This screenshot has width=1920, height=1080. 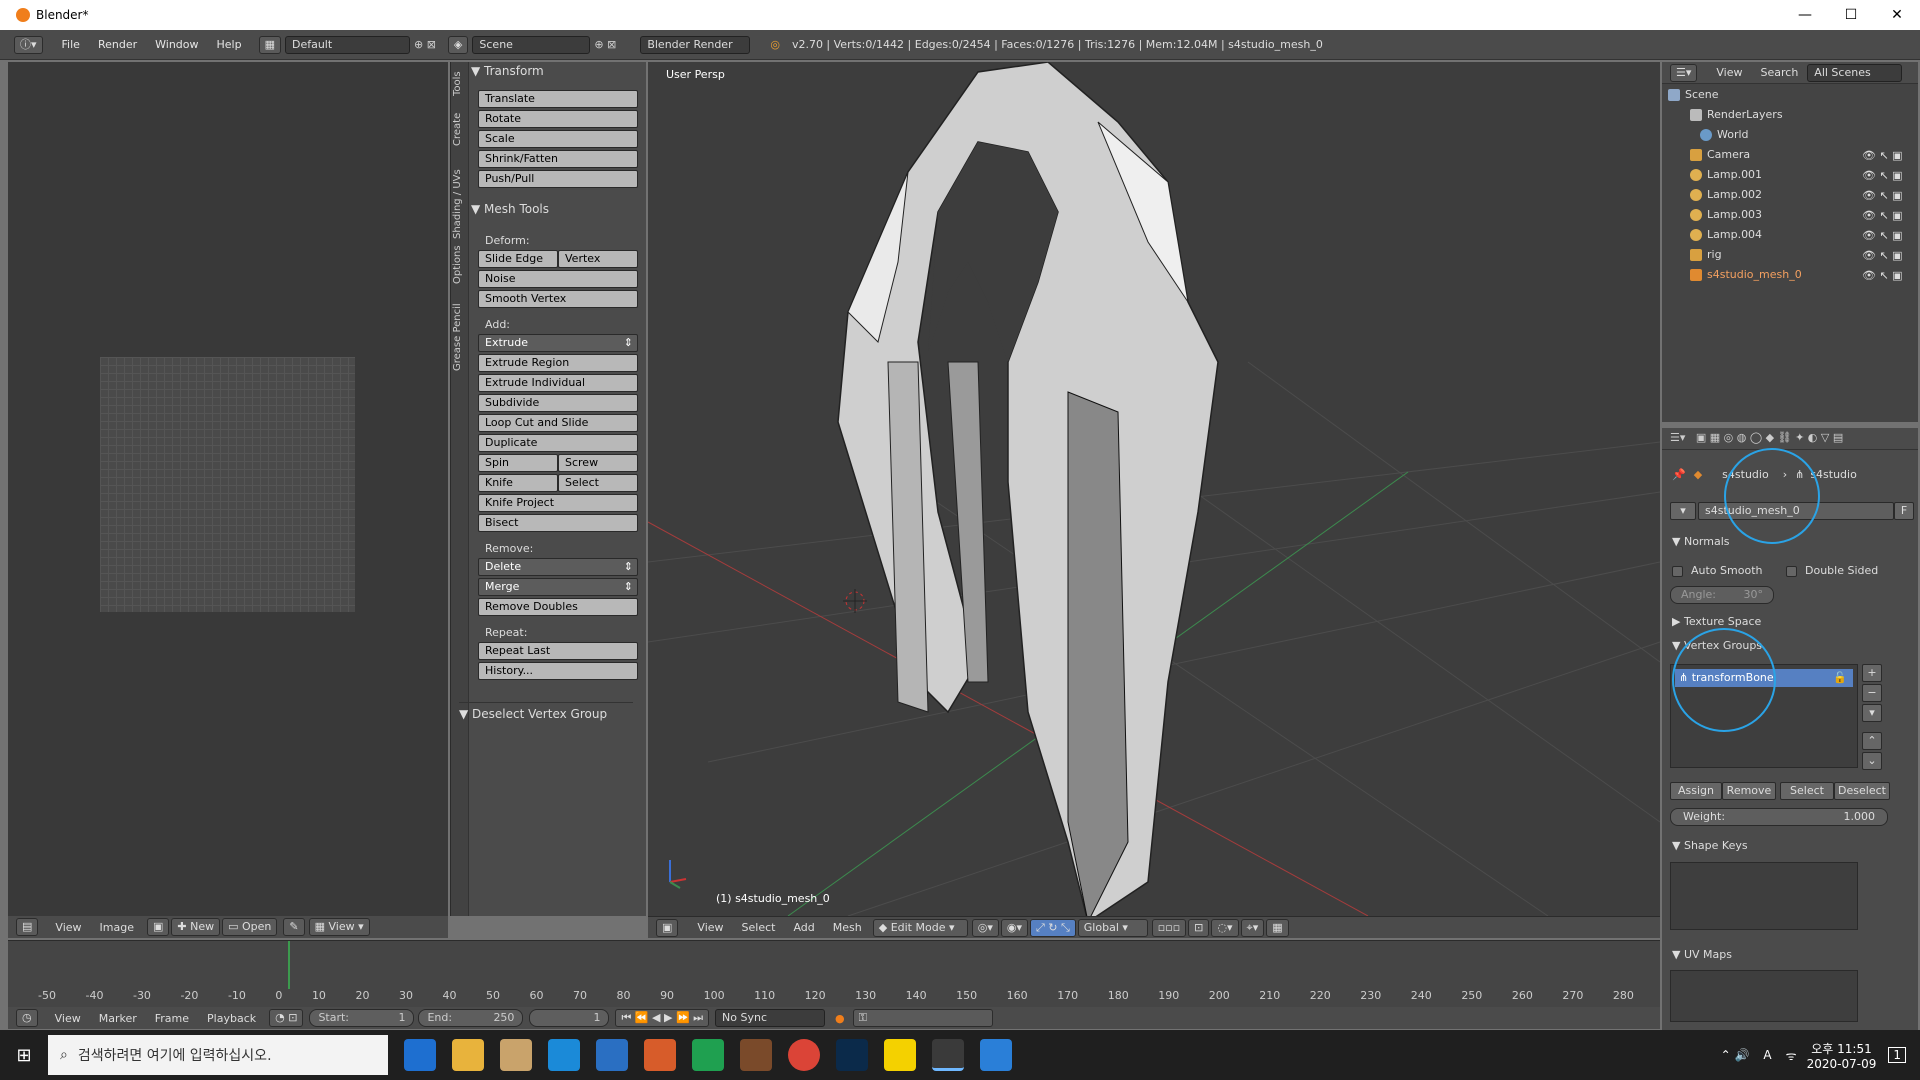 What do you see at coordinates (558, 209) in the screenshot?
I see `mesh-tools-panel-header: ▼ Mesh Tools` at bounding box center [558, 209].